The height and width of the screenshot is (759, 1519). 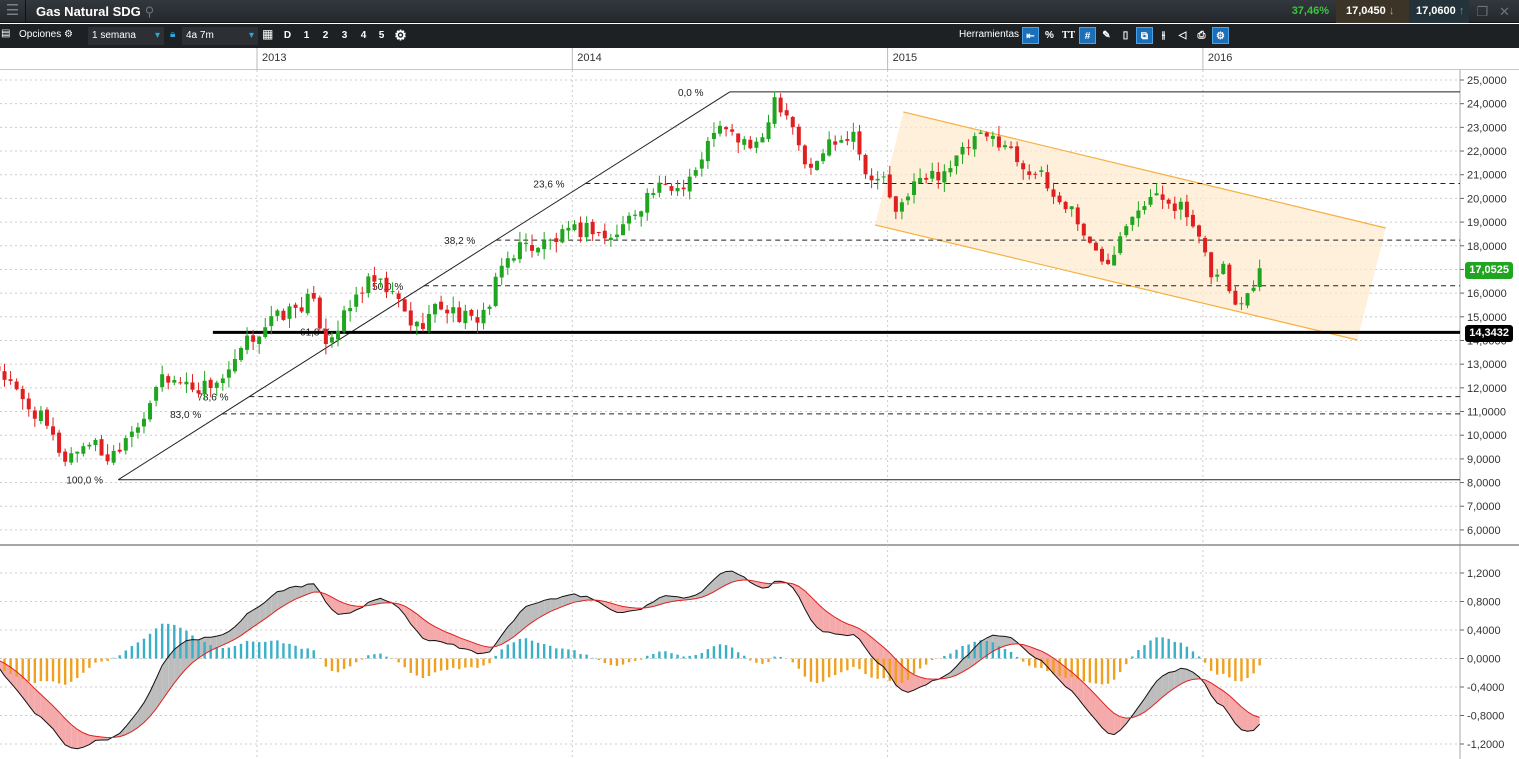 What do you see at coordinates (1484, 631) in the screenshot?
I see `macd-y-tick-label: 0,4000` at bounding box center [1484, 631].